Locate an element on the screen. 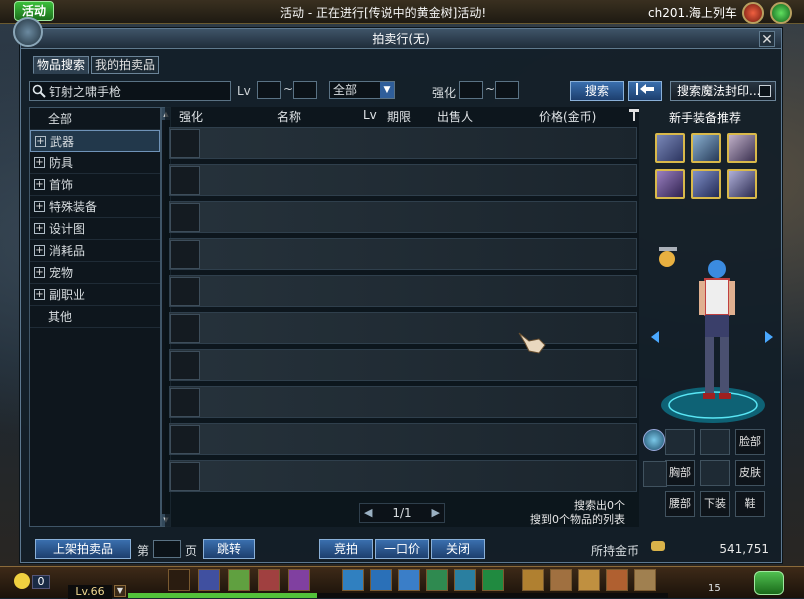 Image resolution: width=804 pixels, height=599 pixels. header-price: 价格(金币) is located at coordinates (567, 116).